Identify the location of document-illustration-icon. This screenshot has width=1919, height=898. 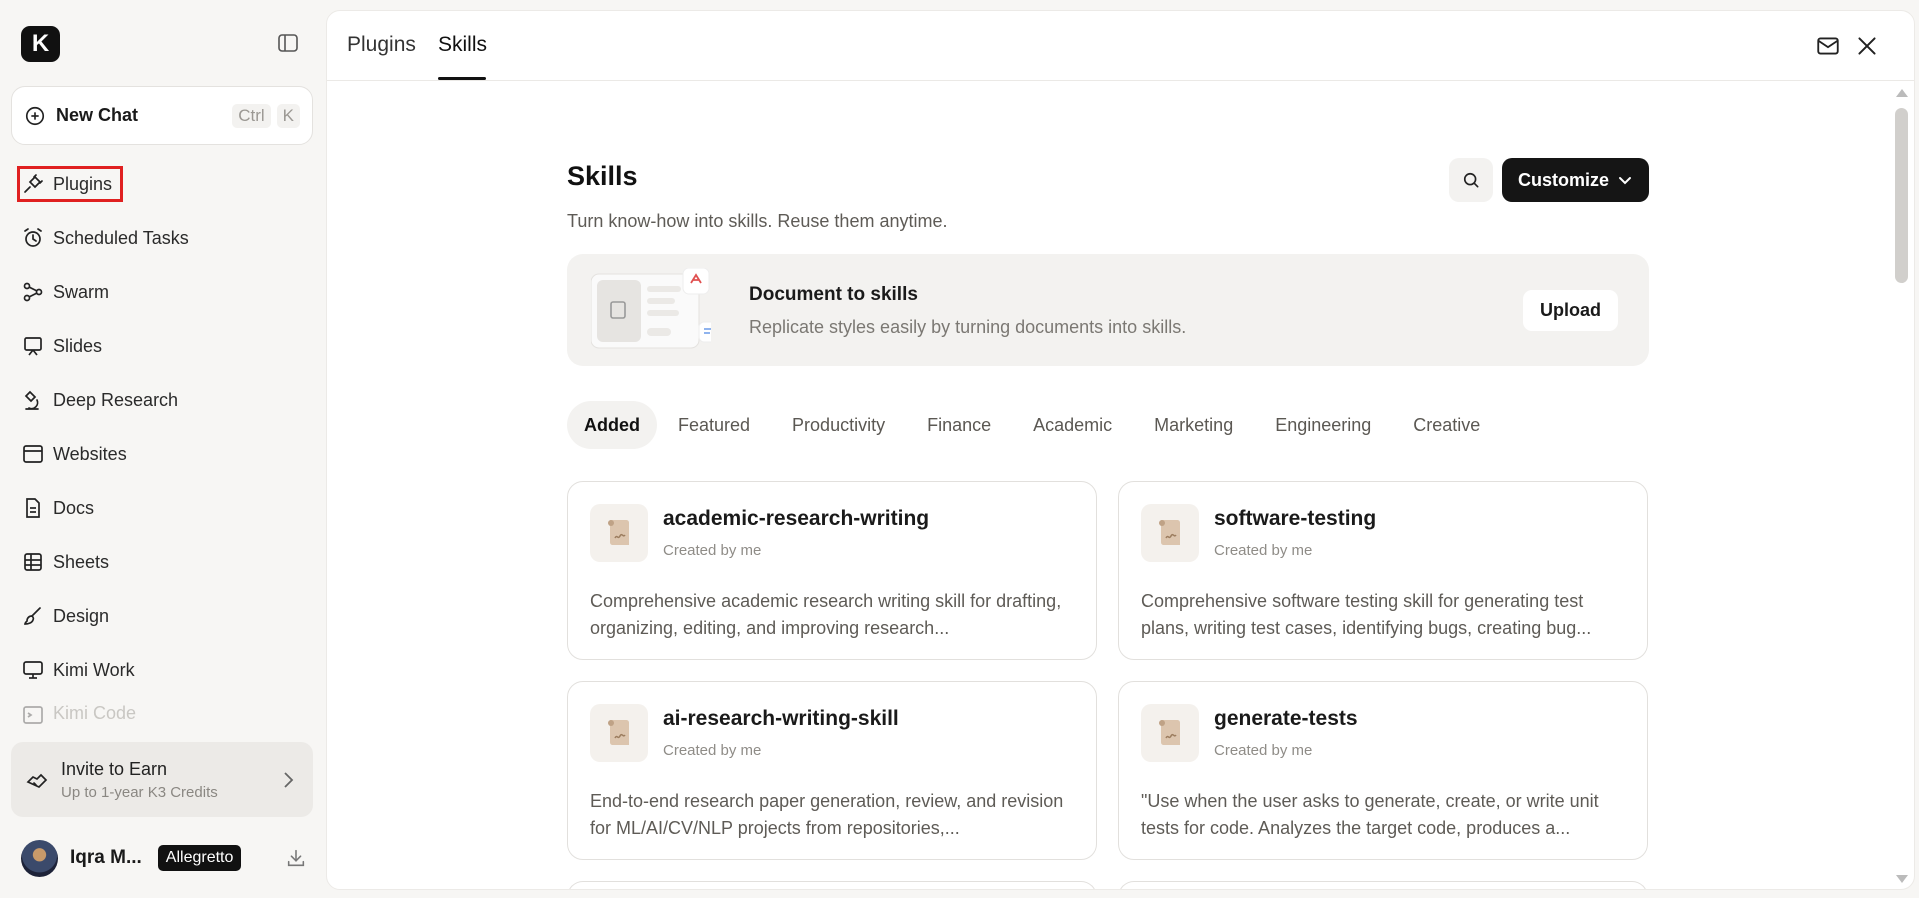
(651, 313).